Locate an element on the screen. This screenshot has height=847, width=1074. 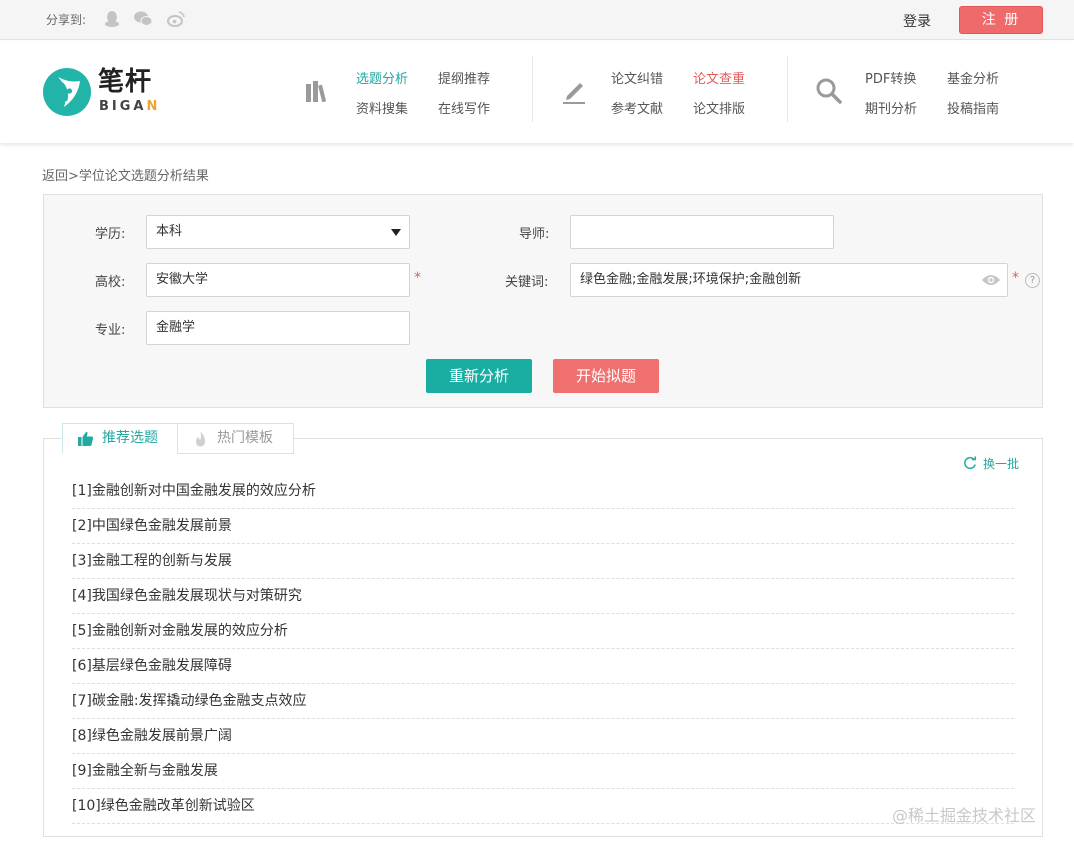
major-input: 金融学 is located at coordinates (278, 328).